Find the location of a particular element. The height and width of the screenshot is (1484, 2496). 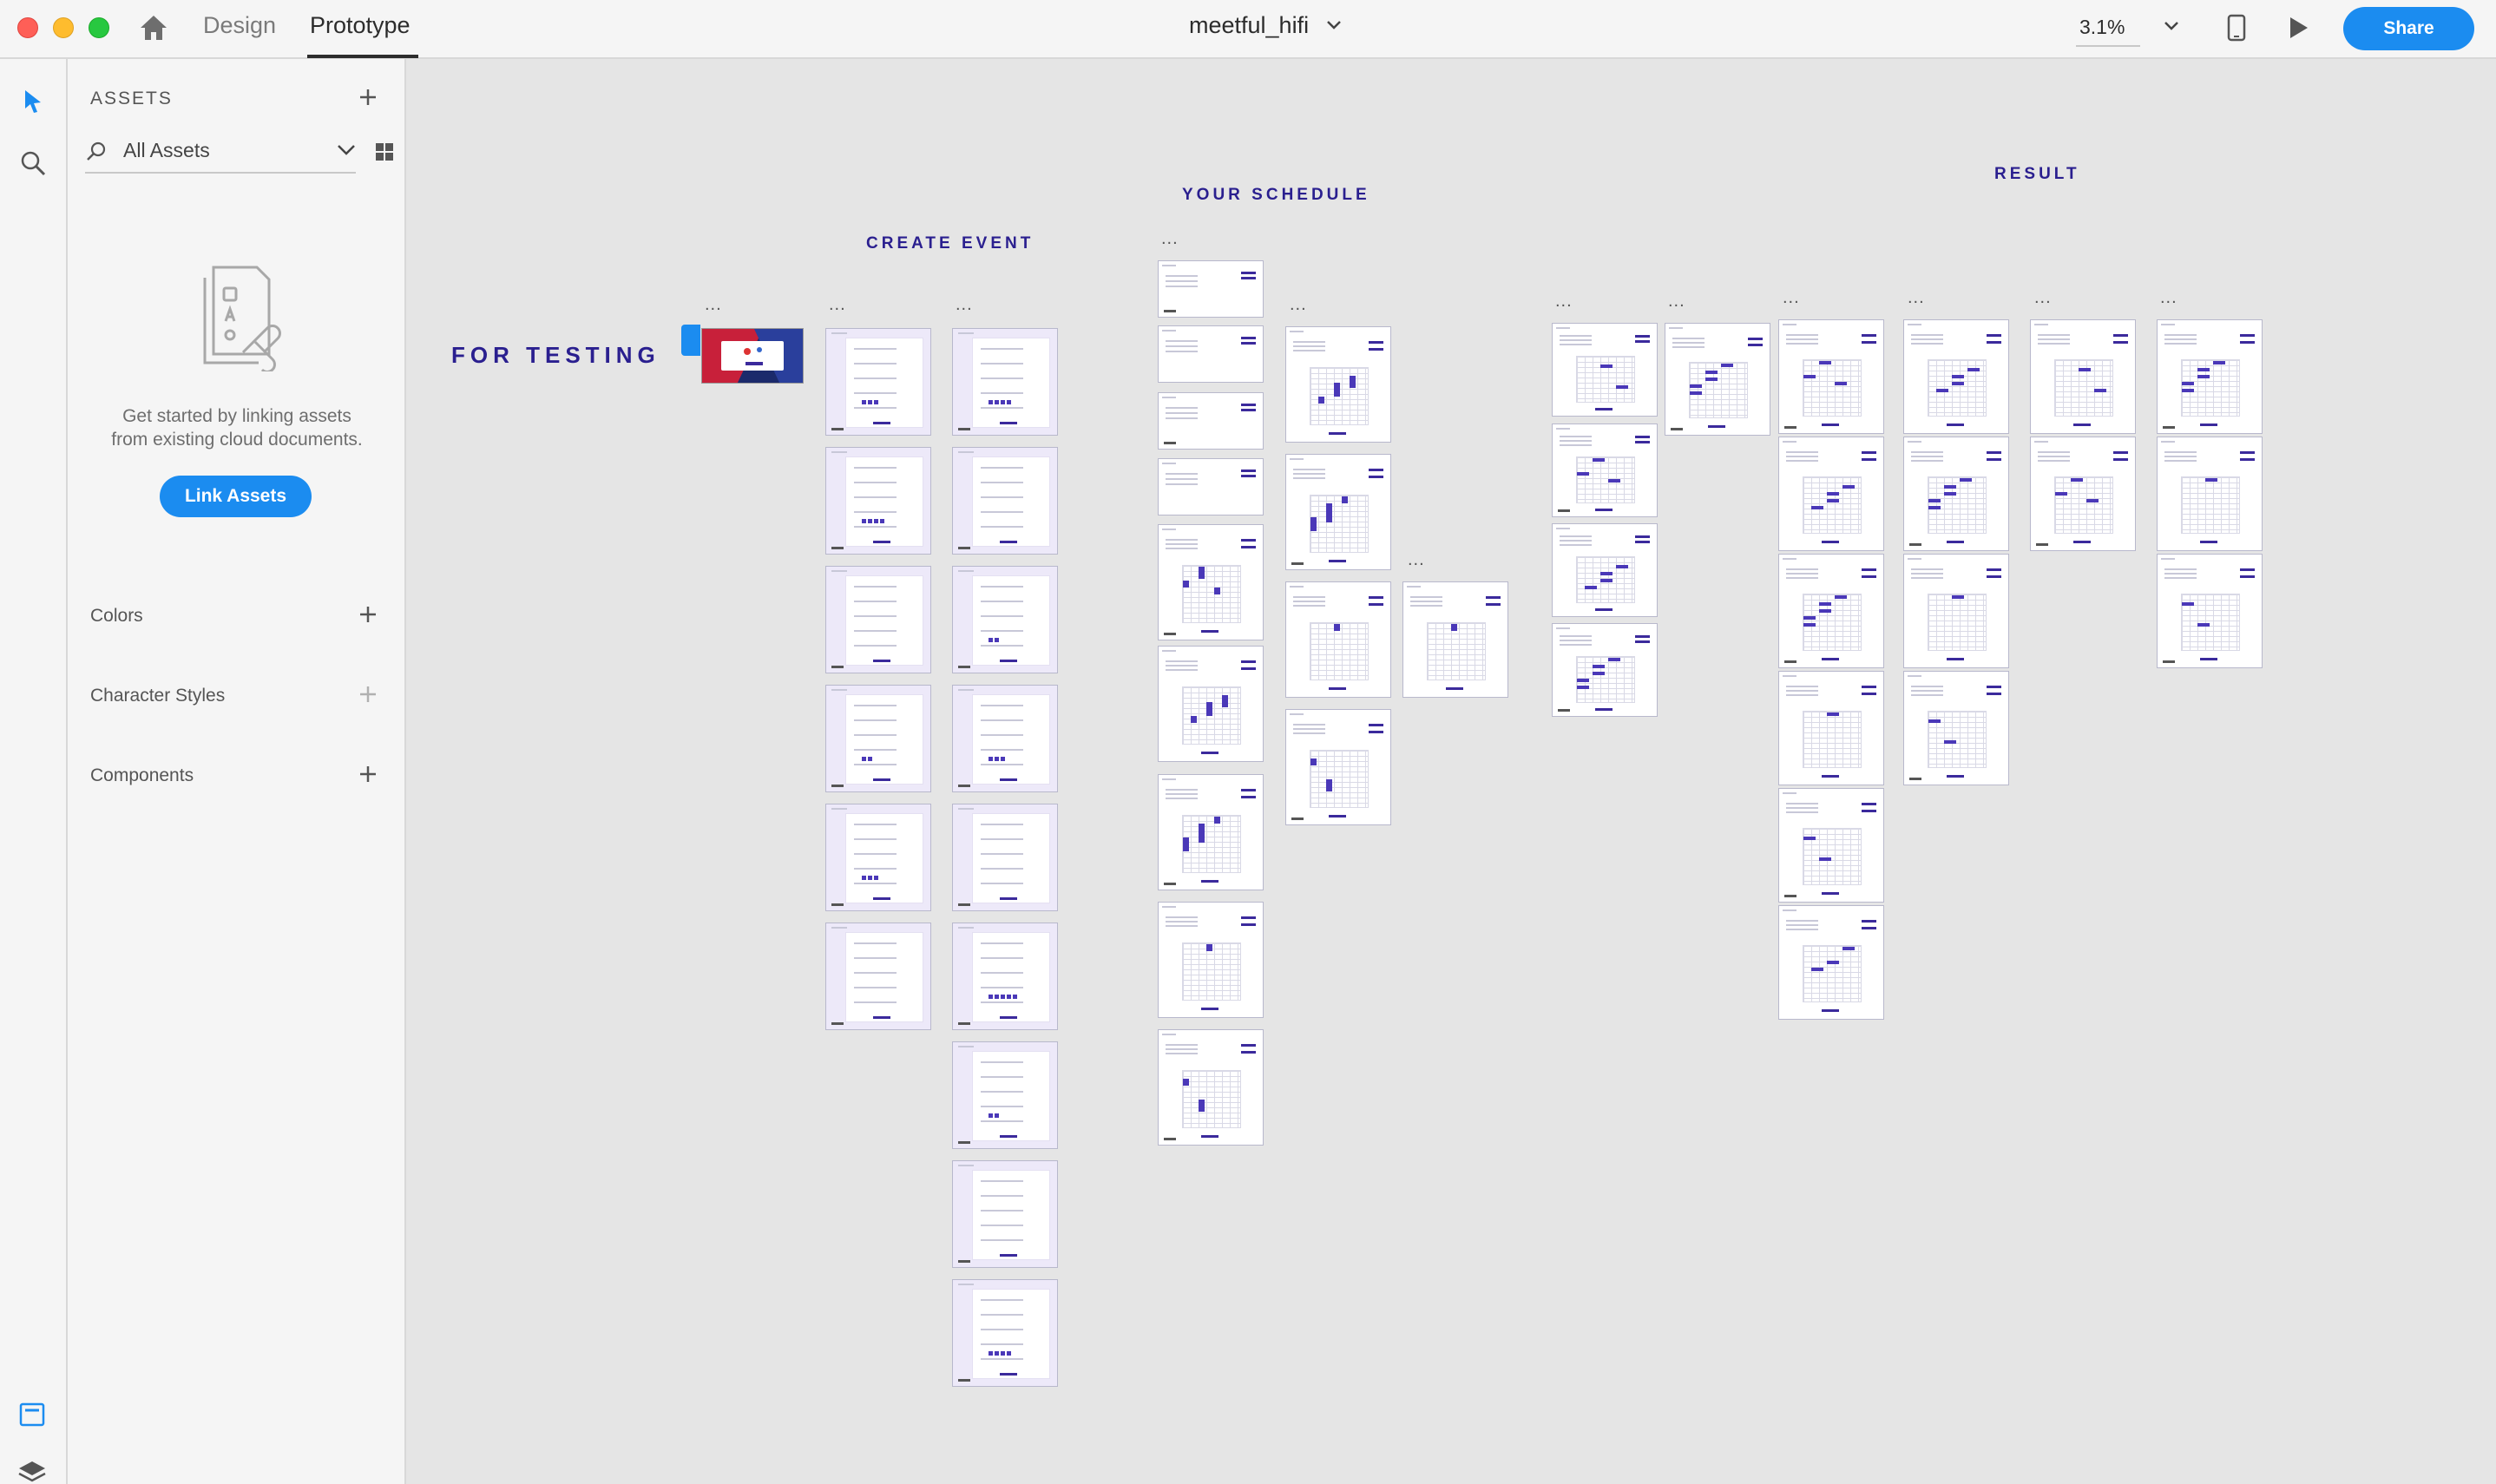

colors-section: Colors is located at coordinates (237, 618).